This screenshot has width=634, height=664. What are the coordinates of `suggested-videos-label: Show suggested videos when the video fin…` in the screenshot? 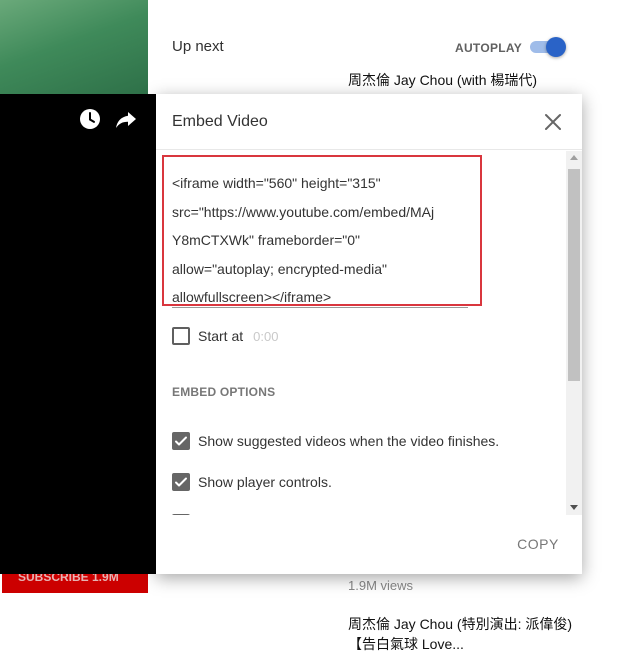 It's located at (349, 441).